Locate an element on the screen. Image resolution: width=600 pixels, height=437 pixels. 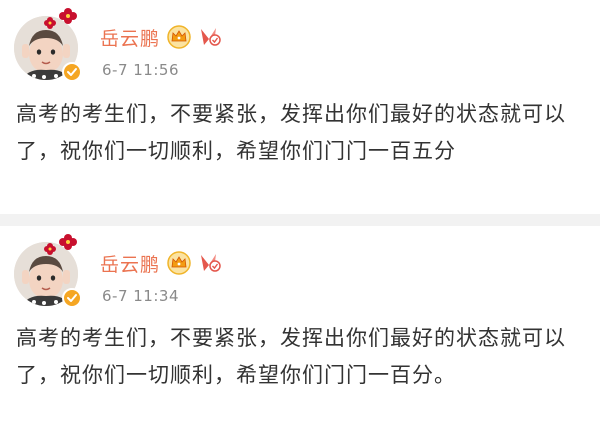
post-separator is located at coordinates (300, 220).